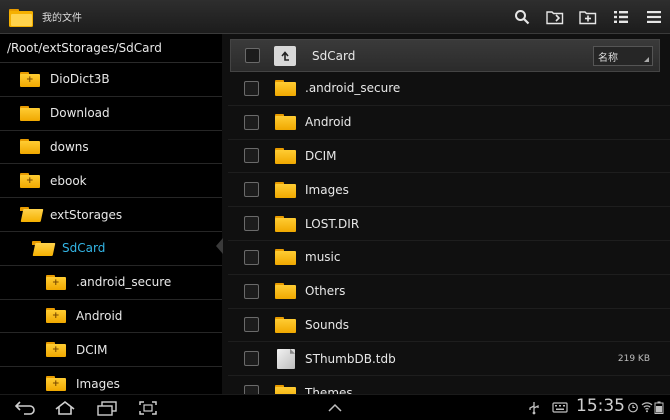 This screenshot has width=670, height=420. What do you see at coordinates (111, 181) in the screenshot?
I see `tree-item: + ebook` at bounding box center [111, 181].